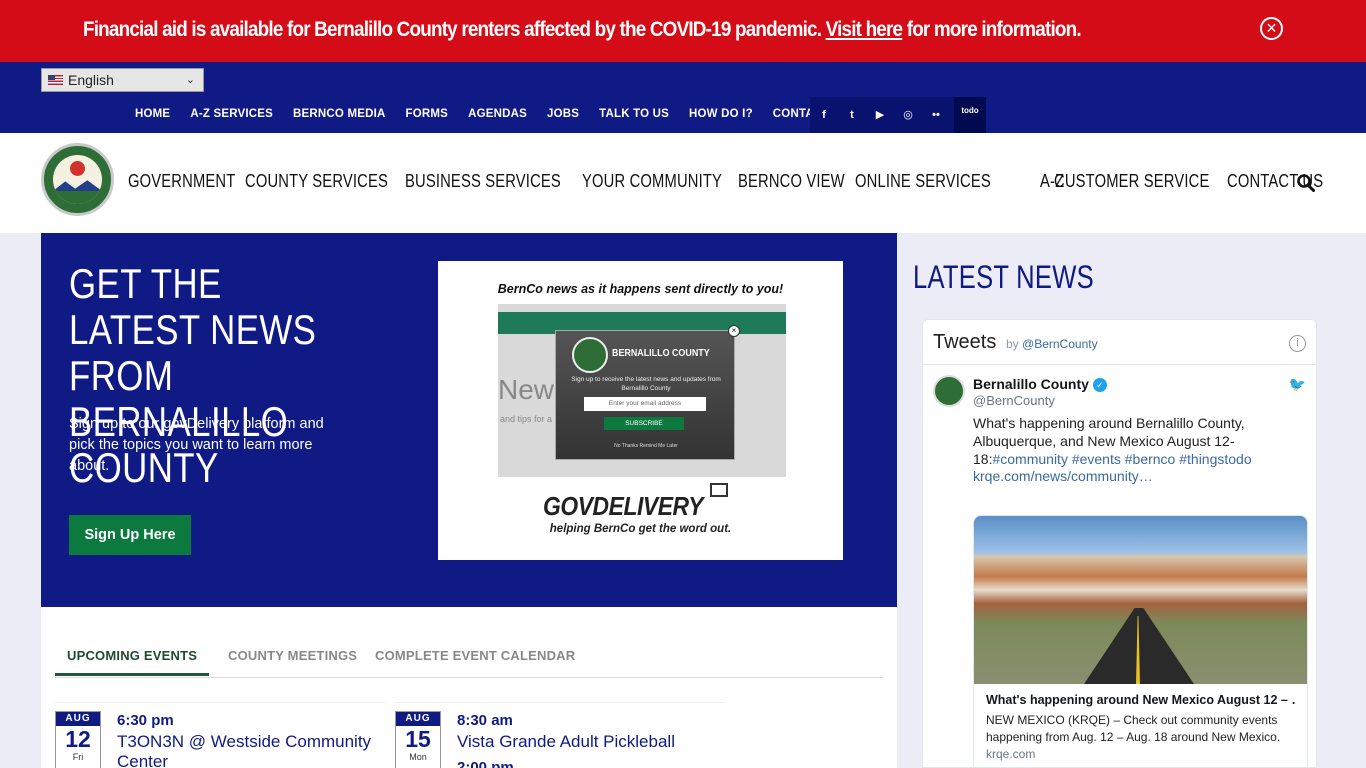 This screenshot has width=1366, height=768. Describe the element at coordinates (78, 757) in the screenshot. I see `event-weekday: Fri` at that location.